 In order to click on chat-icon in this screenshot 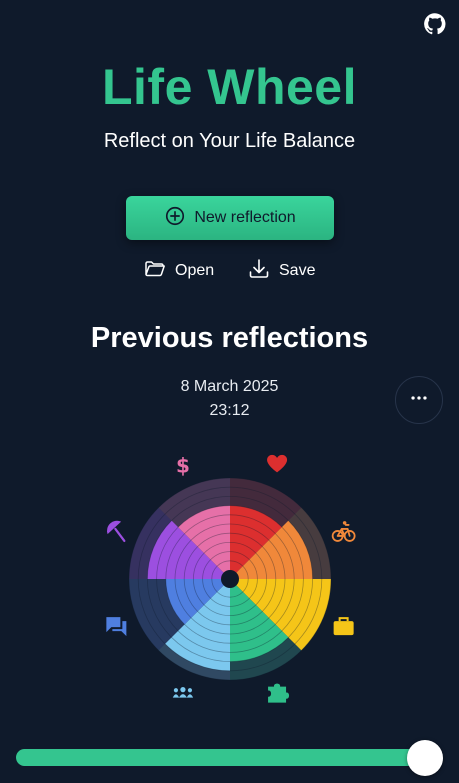, I will do `click(116, 627)`.